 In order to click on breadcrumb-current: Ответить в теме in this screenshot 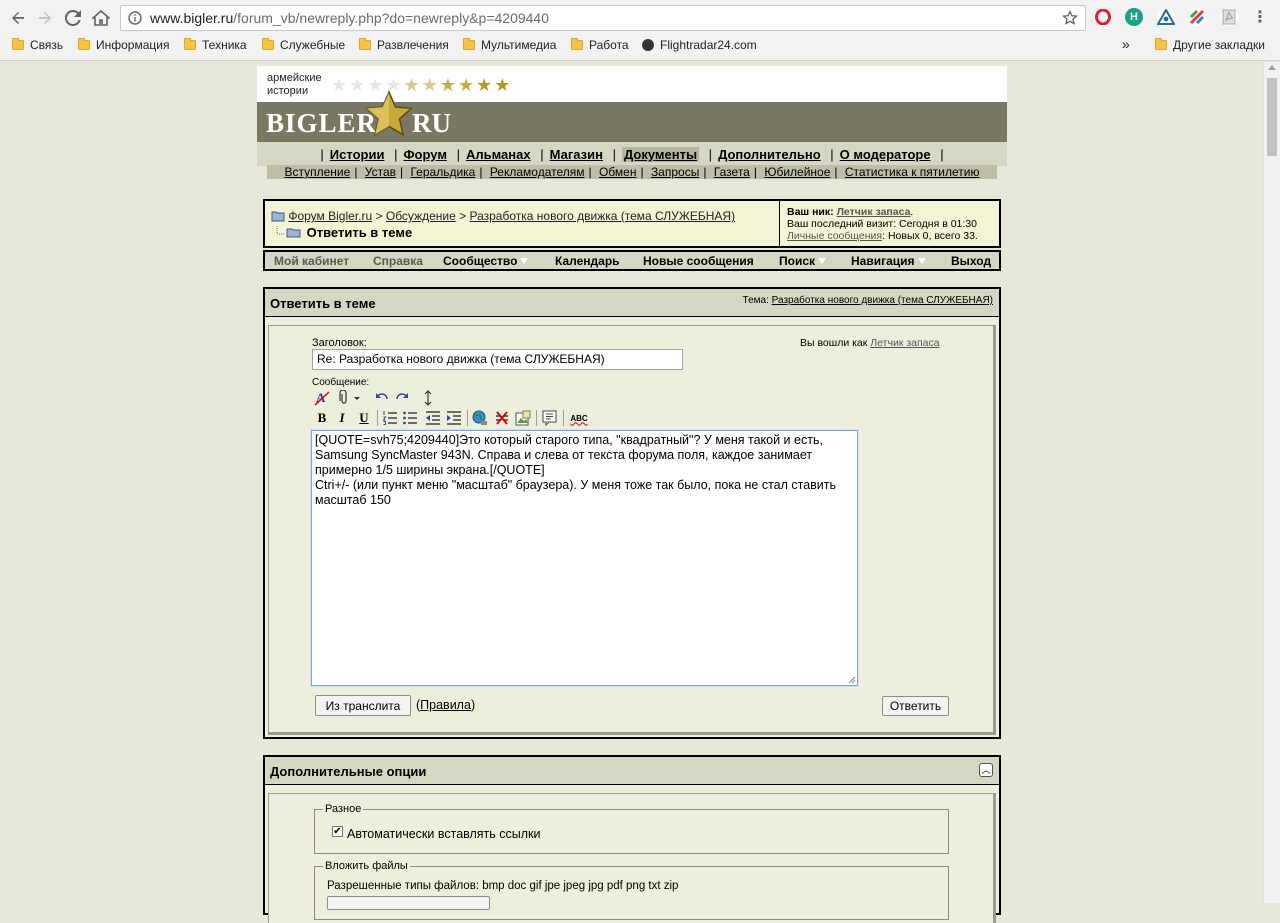, I will do `click(343, 232)`.